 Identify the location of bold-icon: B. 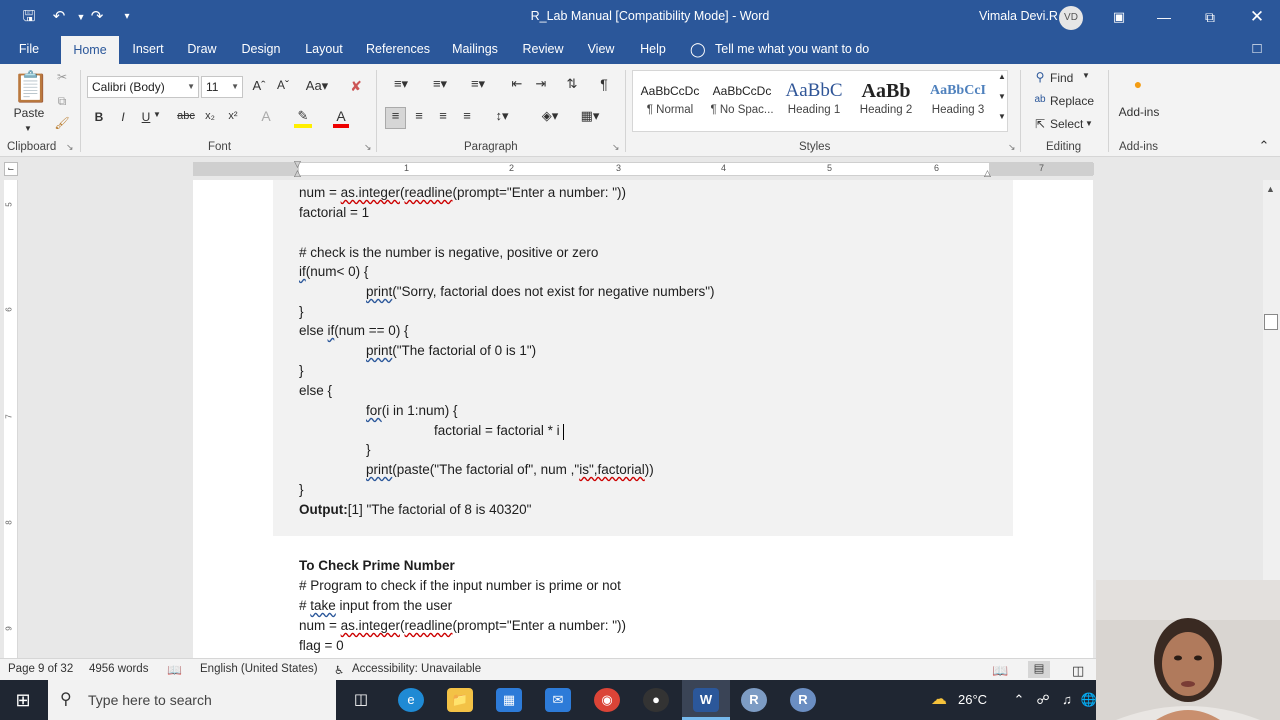
(99, 117).